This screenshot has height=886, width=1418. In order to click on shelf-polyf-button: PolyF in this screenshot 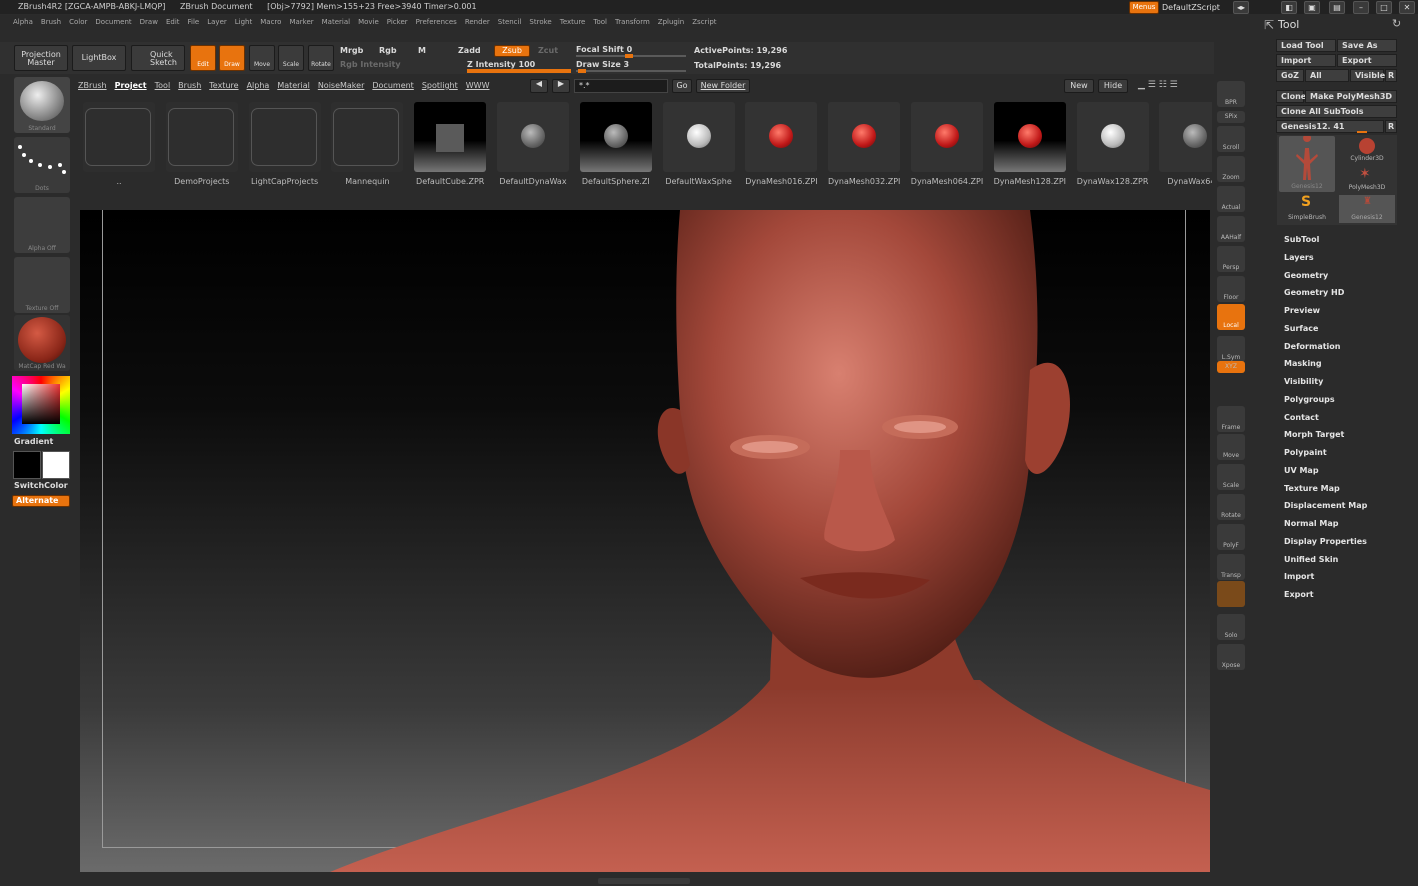, I will do `click(1231, 537)`.